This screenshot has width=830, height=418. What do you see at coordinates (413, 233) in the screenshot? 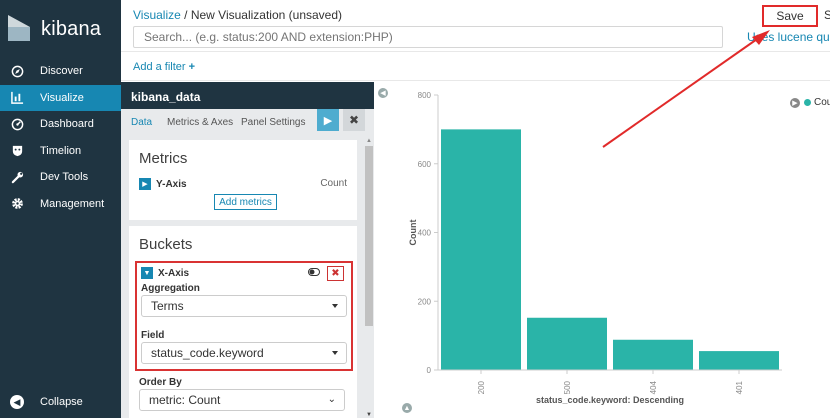
I see `y-axis-title: Count` at bounding box center [413, 233].